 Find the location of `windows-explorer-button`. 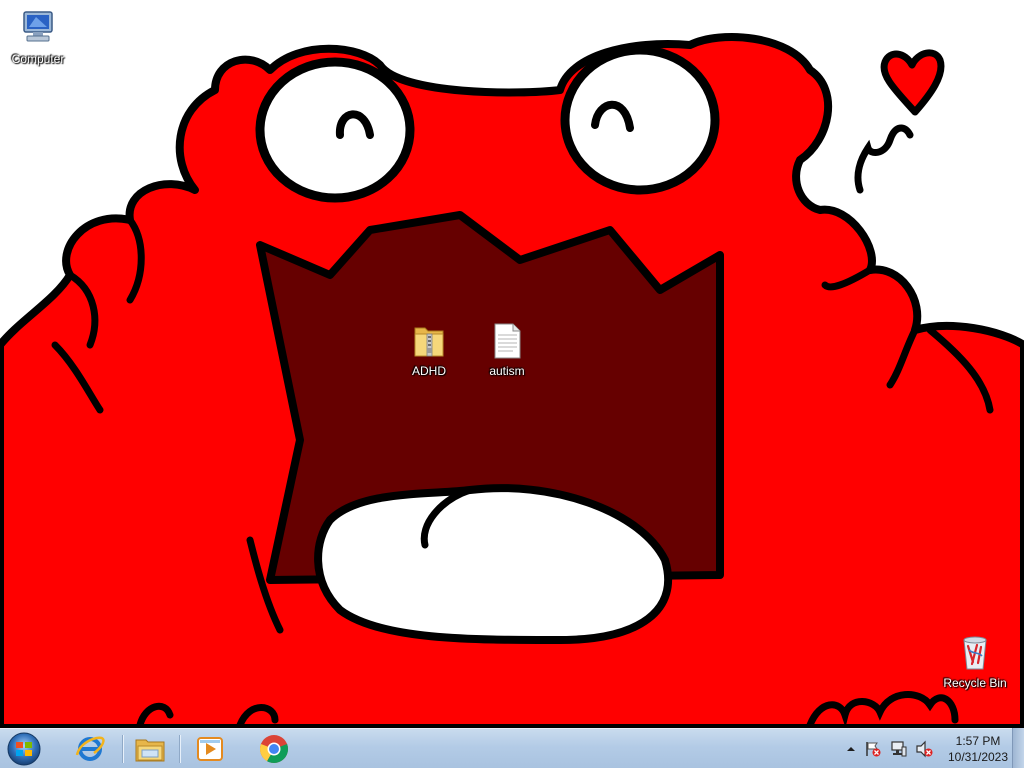

windows-explorer-button is located at coordinates (151, 749).